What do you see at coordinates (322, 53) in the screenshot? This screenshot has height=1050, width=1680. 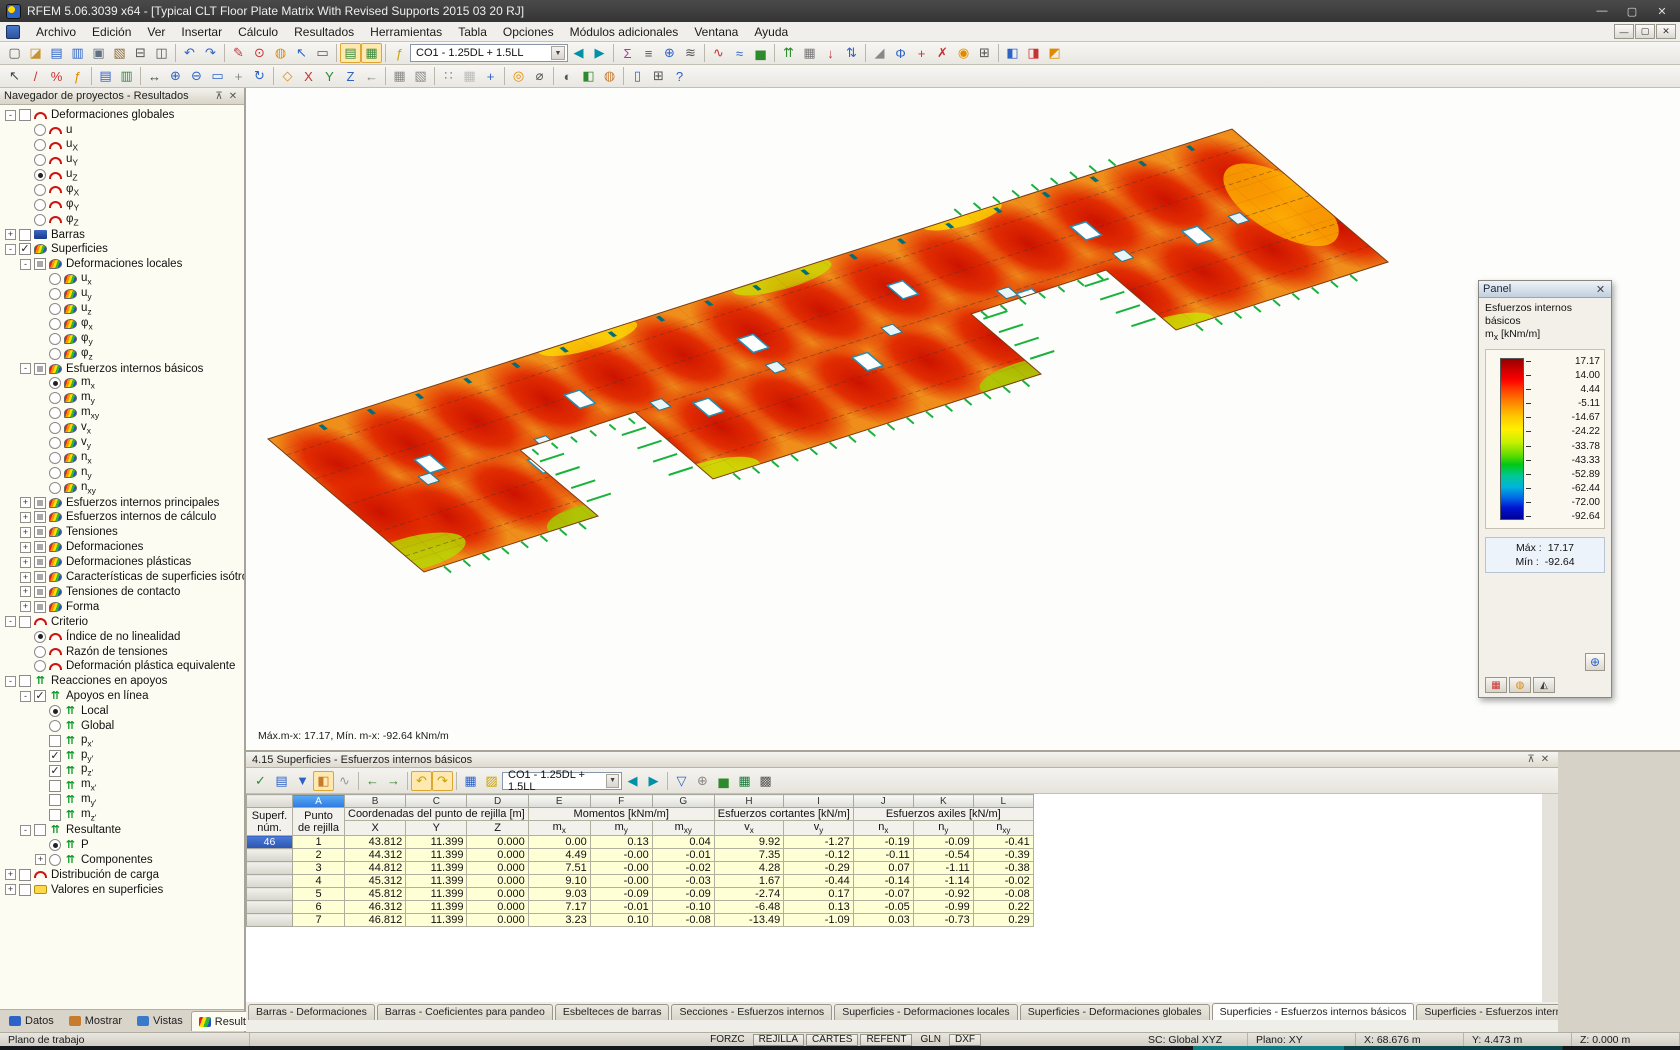 I see `new-window-icon: ▭` at bounding box center [322, 53].